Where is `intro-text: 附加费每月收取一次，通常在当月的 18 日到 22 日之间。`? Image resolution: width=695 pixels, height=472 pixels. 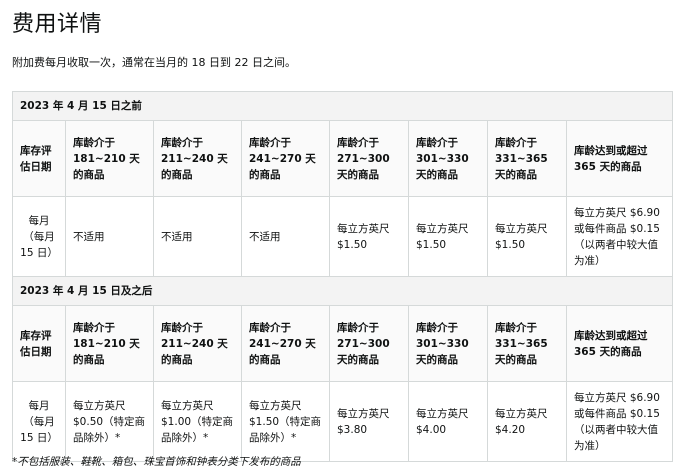 intro-text: 附加费每月收取一次，通常在当月的 18 日到 22 日之间。 is located at coordinates (154, 62).